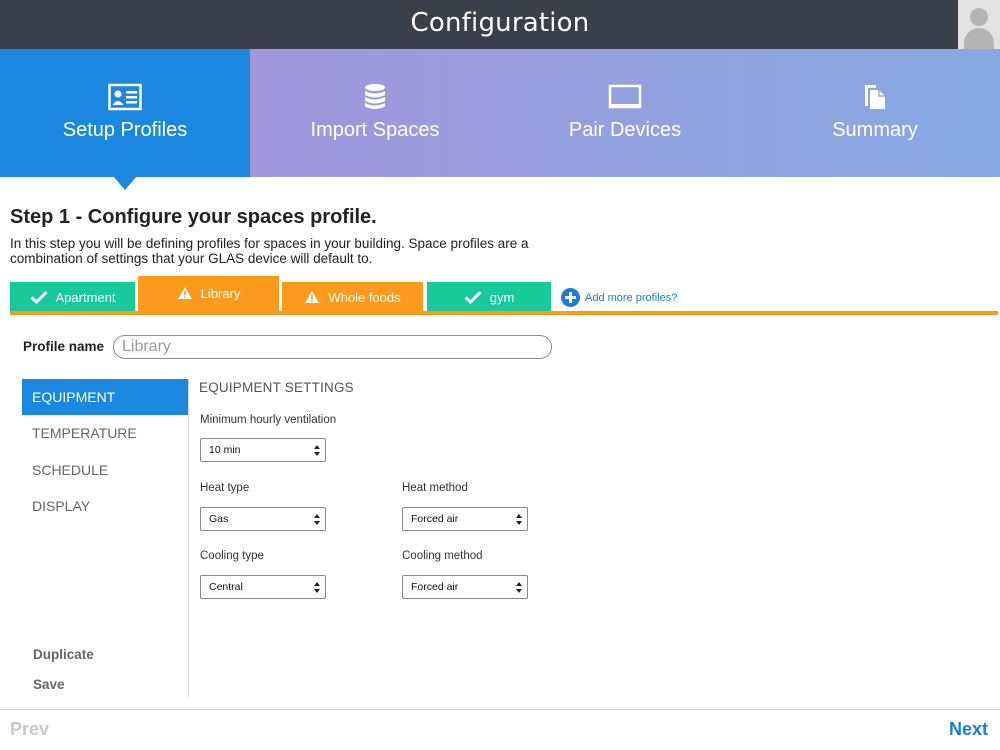 The height and width of the screenshot is (750, 1000). What do you see at coordinates (193, 217) in the screenshot?
I see `step-heading: Step 1 - Configure your spaces profile.` at bounding box center [193, 217].